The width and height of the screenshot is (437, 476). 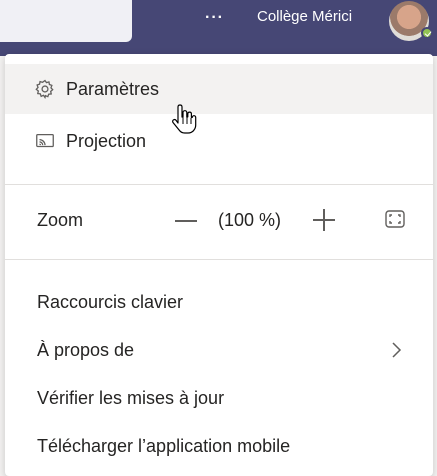 I want to click on keyboard-shortcuts-label: Raccourcis clavier, so click(x=110, y=301).